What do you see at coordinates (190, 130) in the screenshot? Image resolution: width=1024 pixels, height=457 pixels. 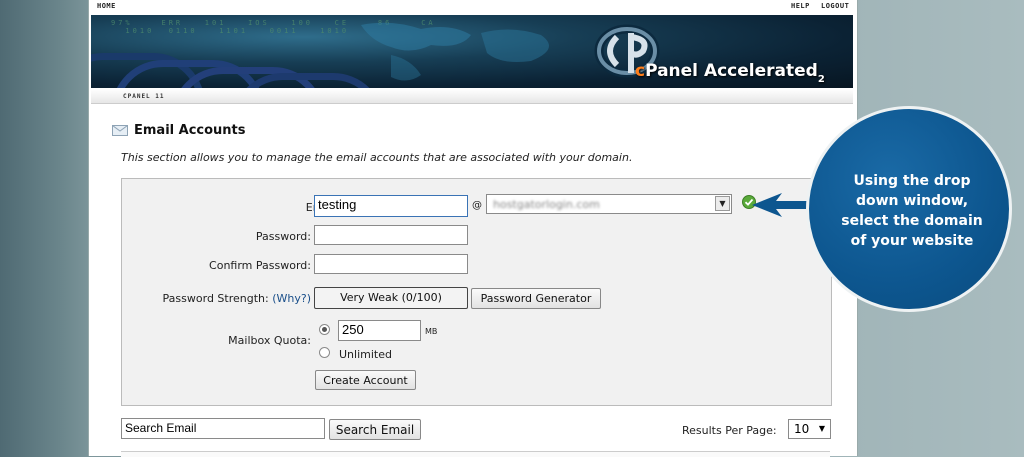 I see `page-title: Email Accounts` at bounding box center [190, 130].